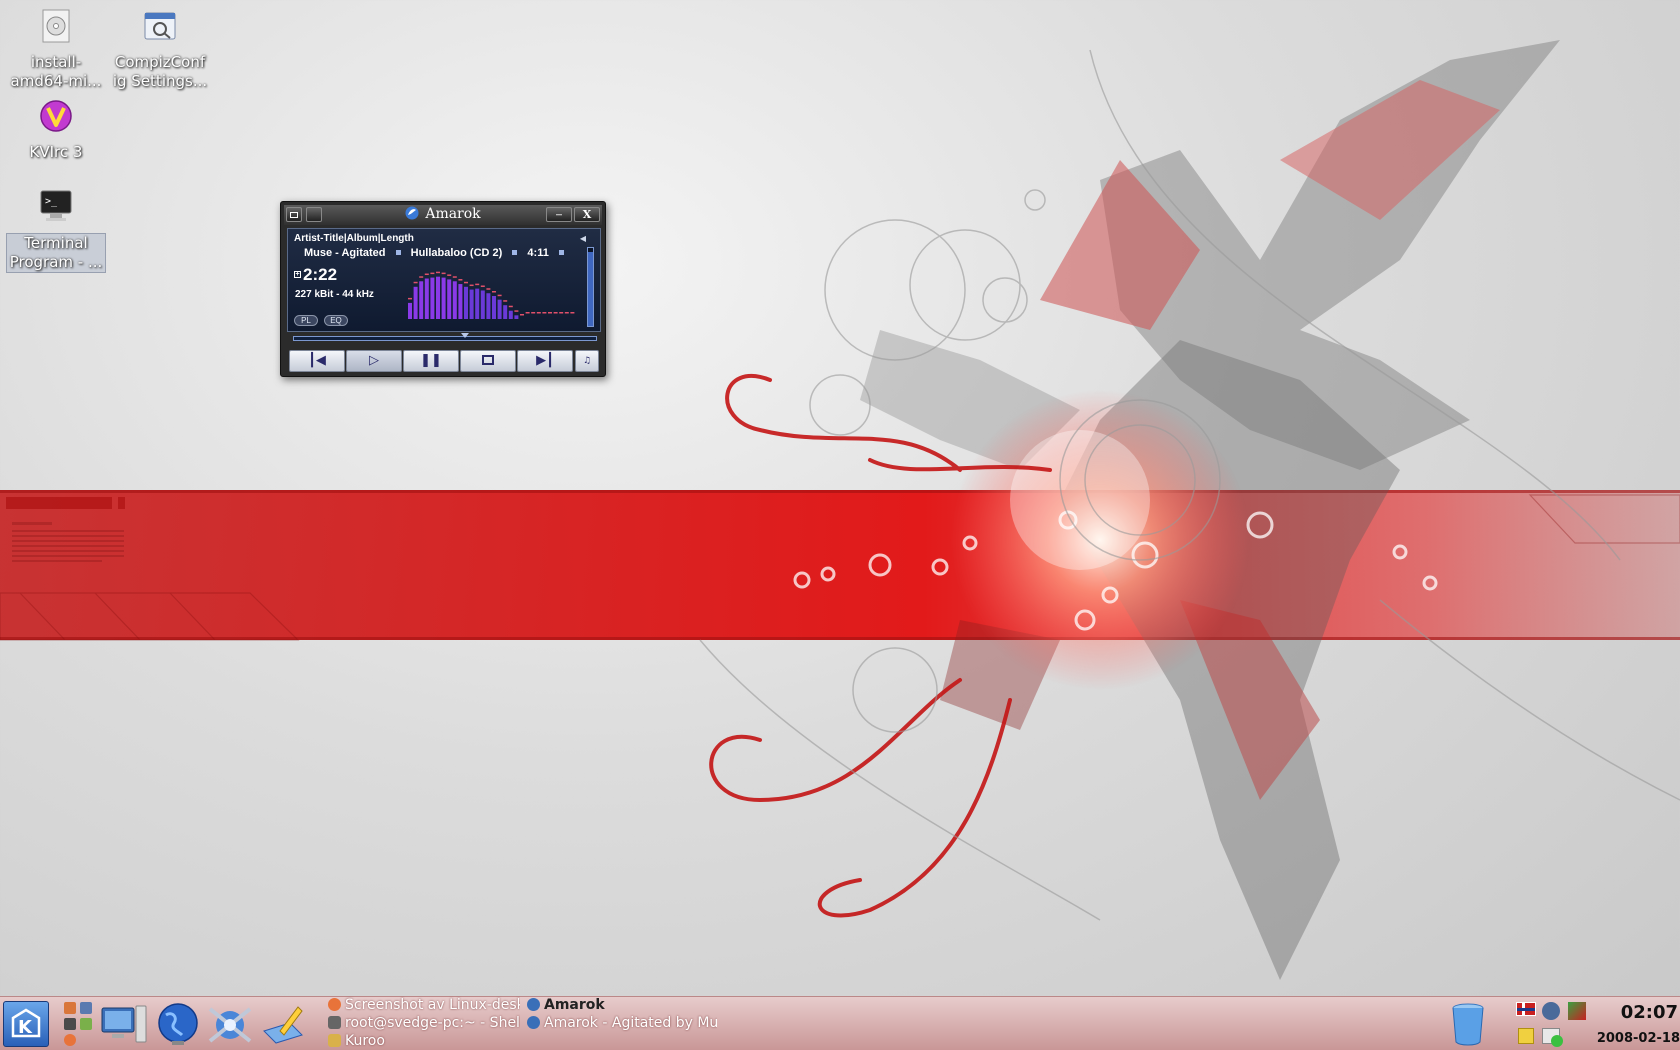  I want to click on pause-button: ❚❚, so click(431, 361).